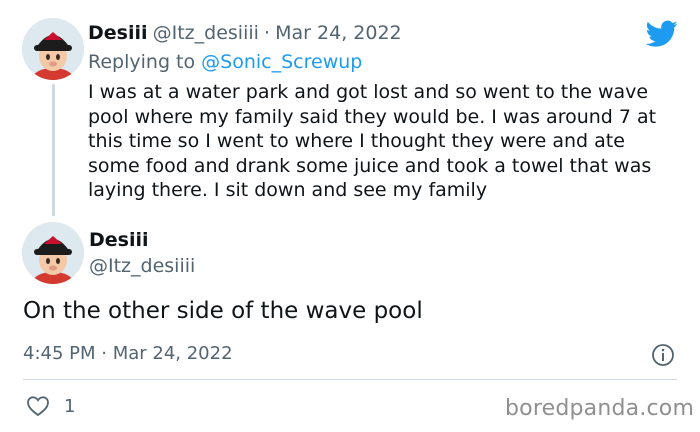 Image resolution: width=700 pixels, height=432 pixels. I want to click on tweet-timestamp: 4:45 PM · Mar 24, 2022, so click(128, 353).